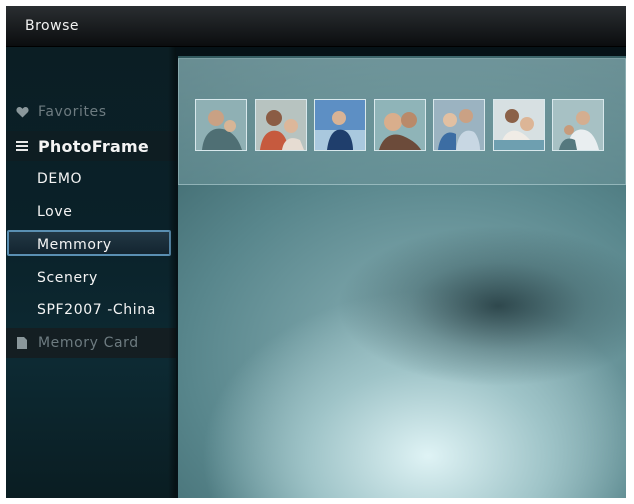 The width and height of the screenshot is (634, 504). What do you see at coordinates (67, 278) in the screenshot?
I see `sidebar-item-label: Scenery` at bounding box center [67, 278].